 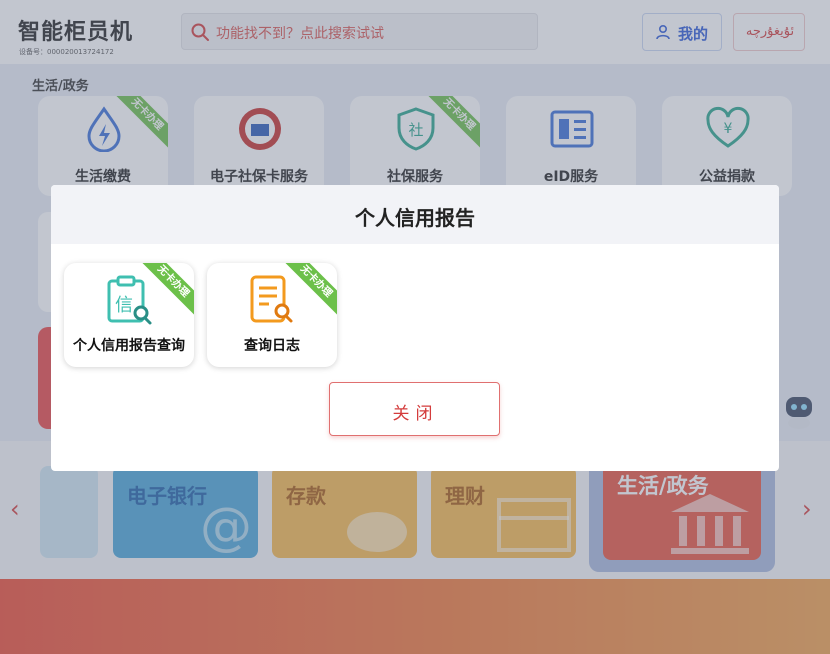 What do you see at coordinates (129, 346) in the screenshot?
I see `tile-label: 个人信用报告查询` at bounding box center [129, 346].